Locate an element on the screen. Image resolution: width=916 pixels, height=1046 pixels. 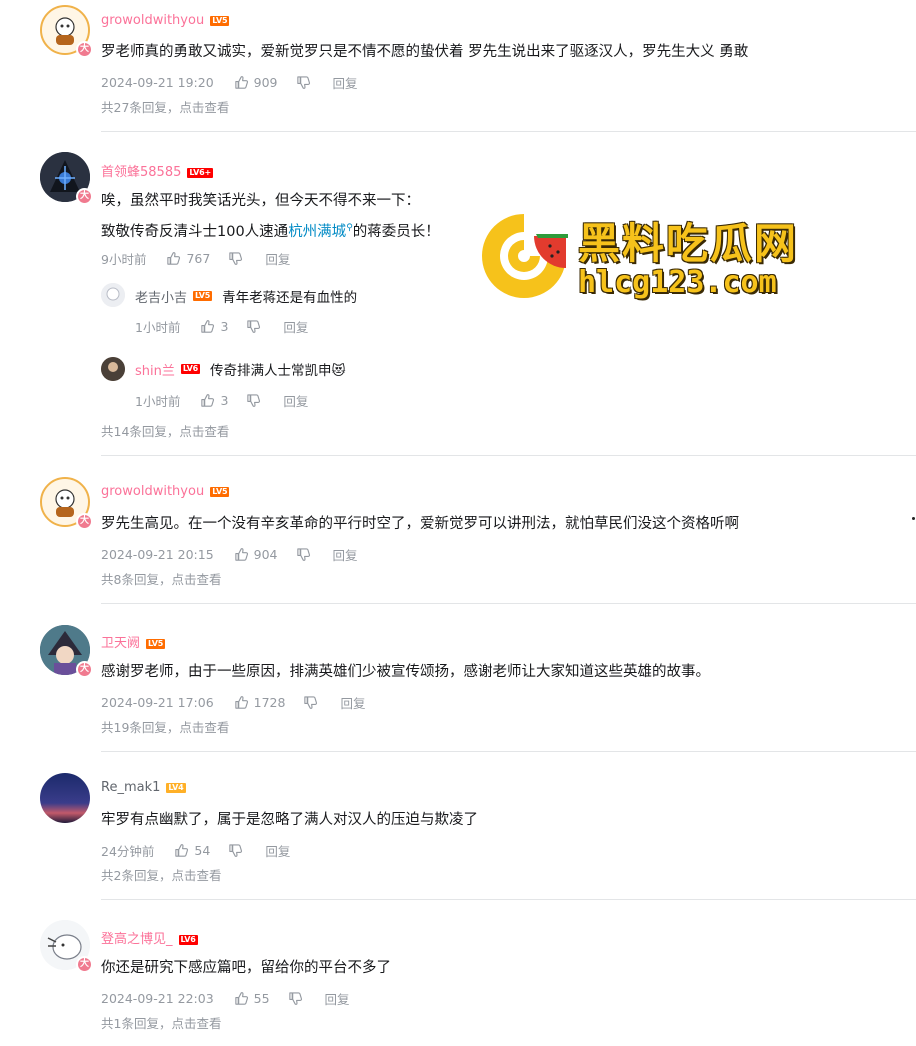
reply-username: shin兰 is located at coordinates (155, 369).